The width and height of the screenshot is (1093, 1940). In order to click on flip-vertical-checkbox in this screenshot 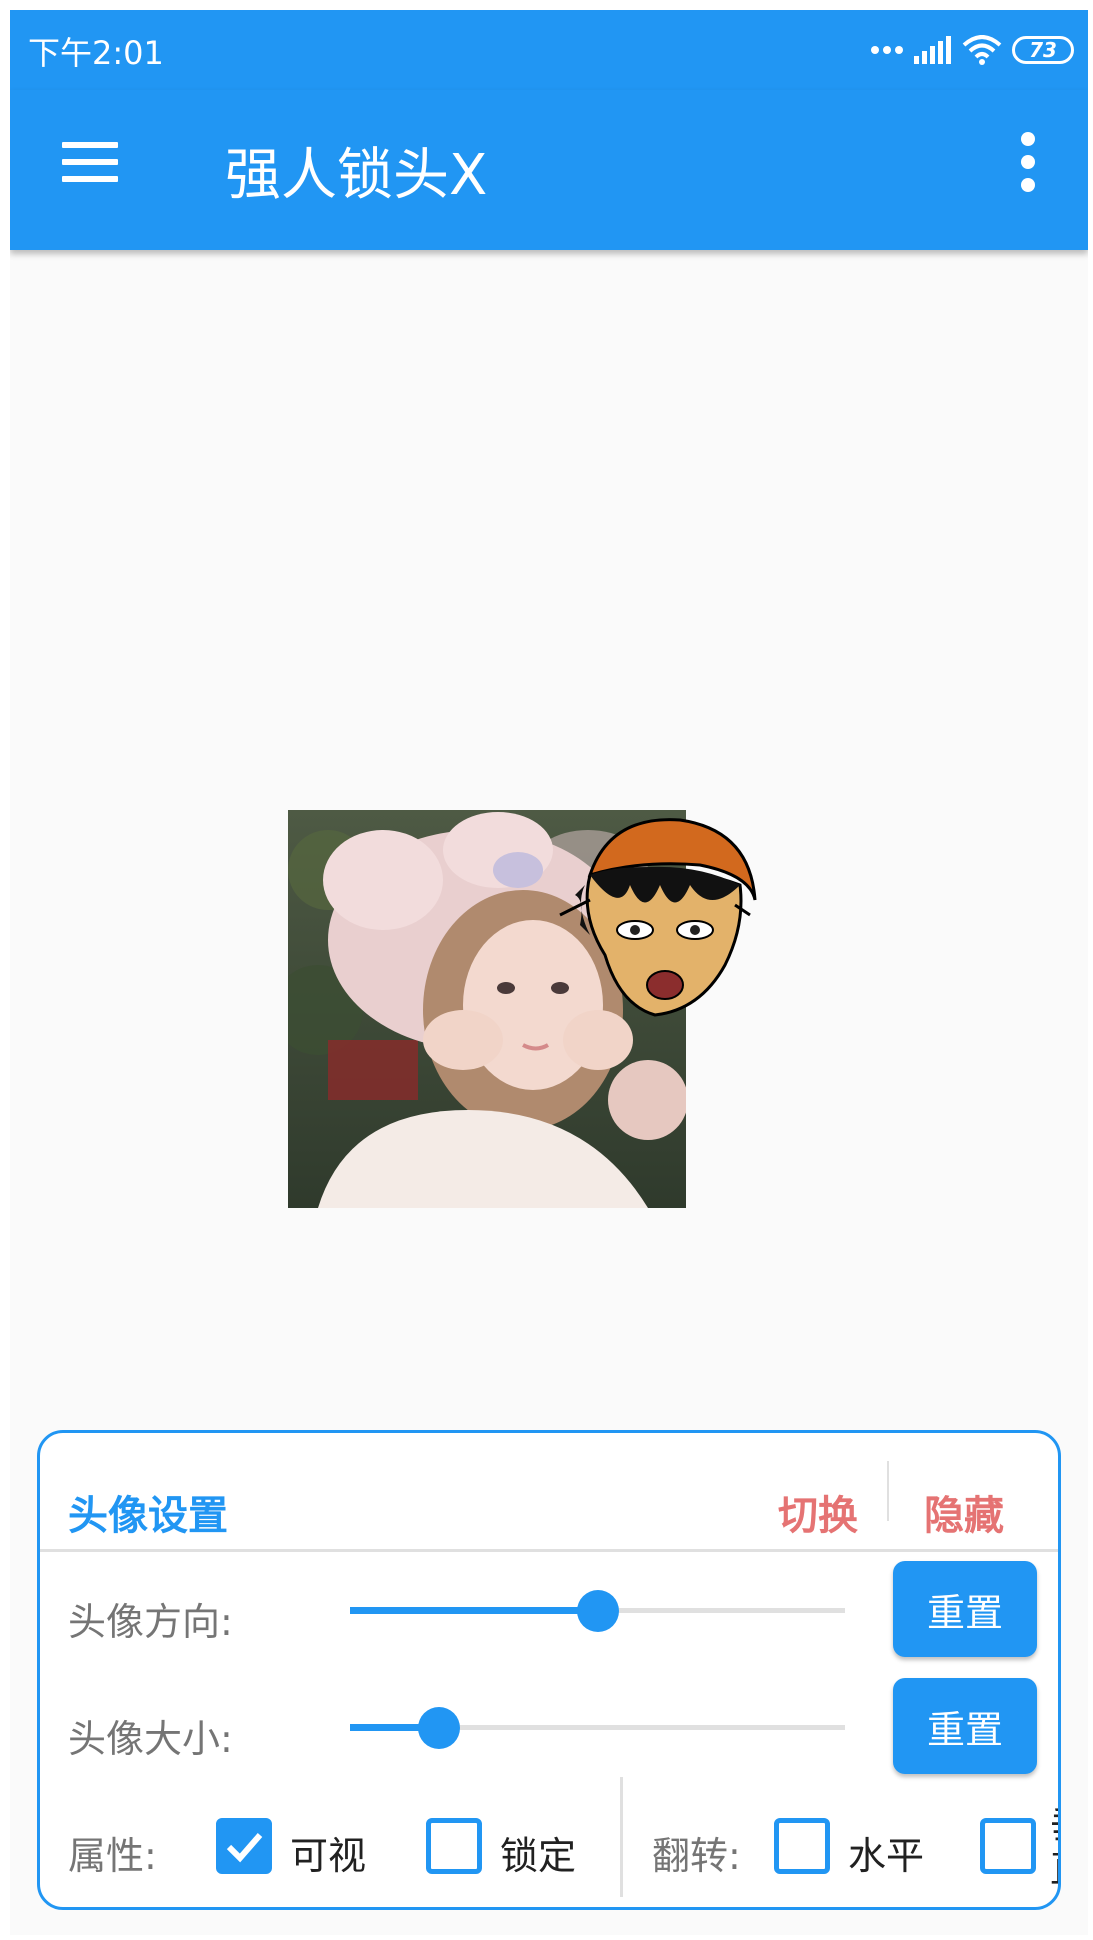, I will do `click(1008, 1846)`.